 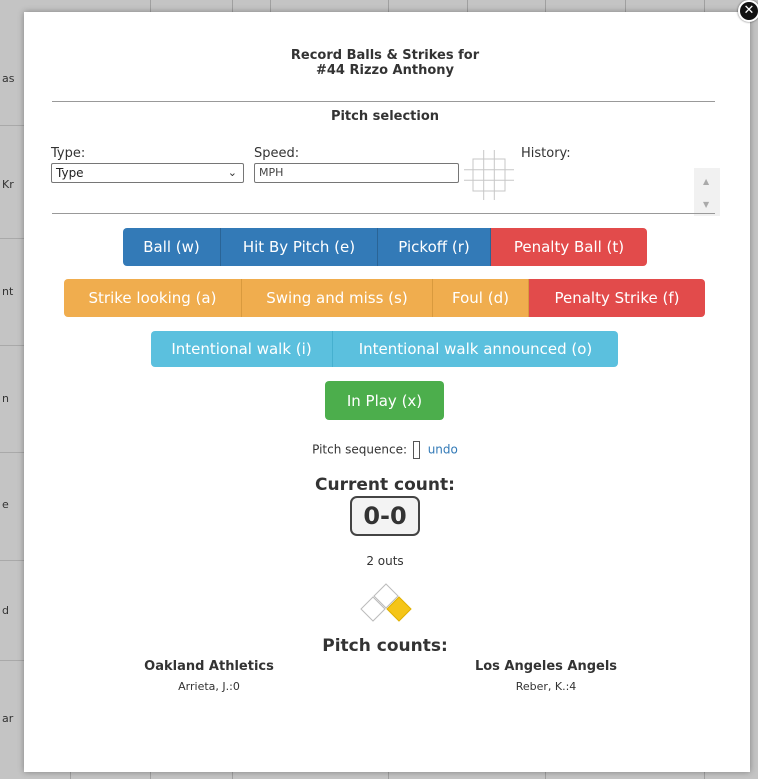 What do you see at coordinates (546, 153) in the screenshot?
I see `history-label: History:` at bounding box center [546, 153].